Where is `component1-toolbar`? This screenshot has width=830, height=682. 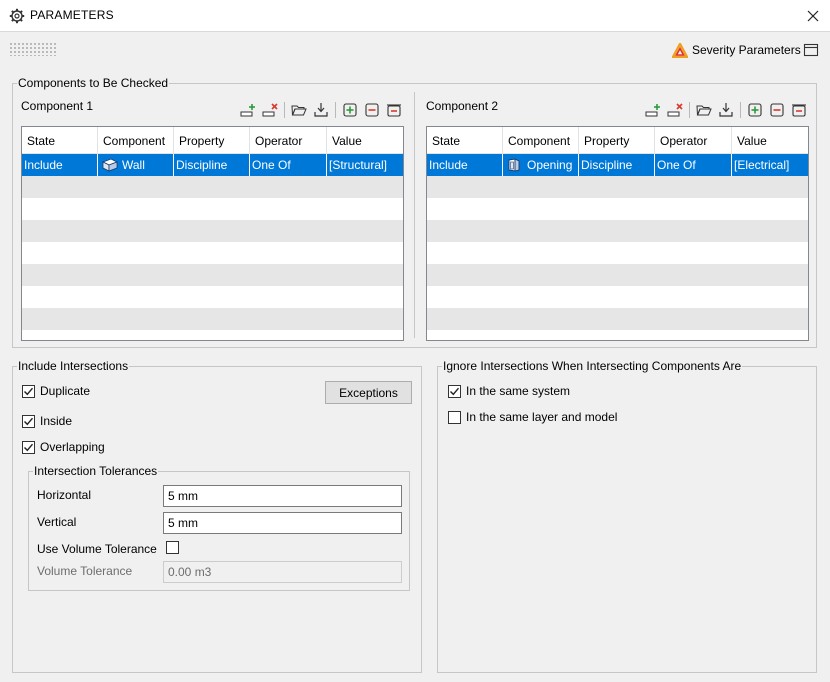 component1-toolbar is located at coordinates (324, 110).